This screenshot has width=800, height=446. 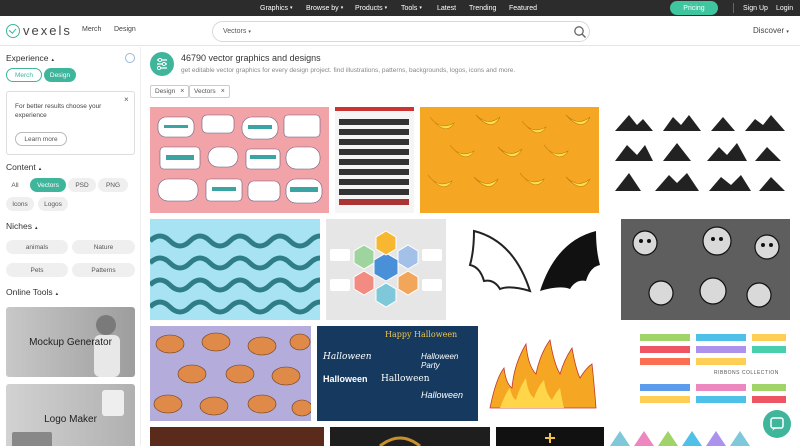 What do you see at coordinates (706, 373) in the screenshot?
I see `tile-ribbons-collection: RIBBONS COLLECTION` at bounding box center [706, 373].